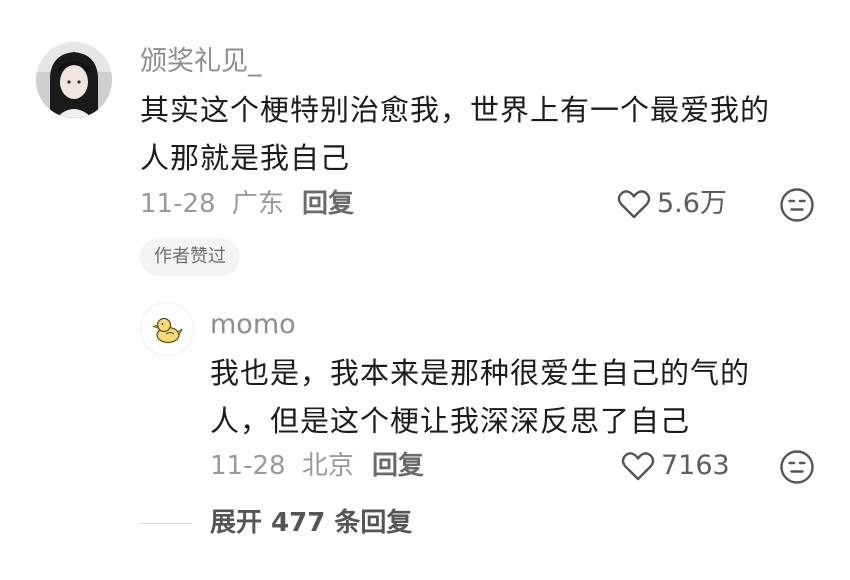 This screenshot has height=580, width=850. Describe the element at coordinates (166, 523) in the screenshot. I see `expand-divider` at that location.